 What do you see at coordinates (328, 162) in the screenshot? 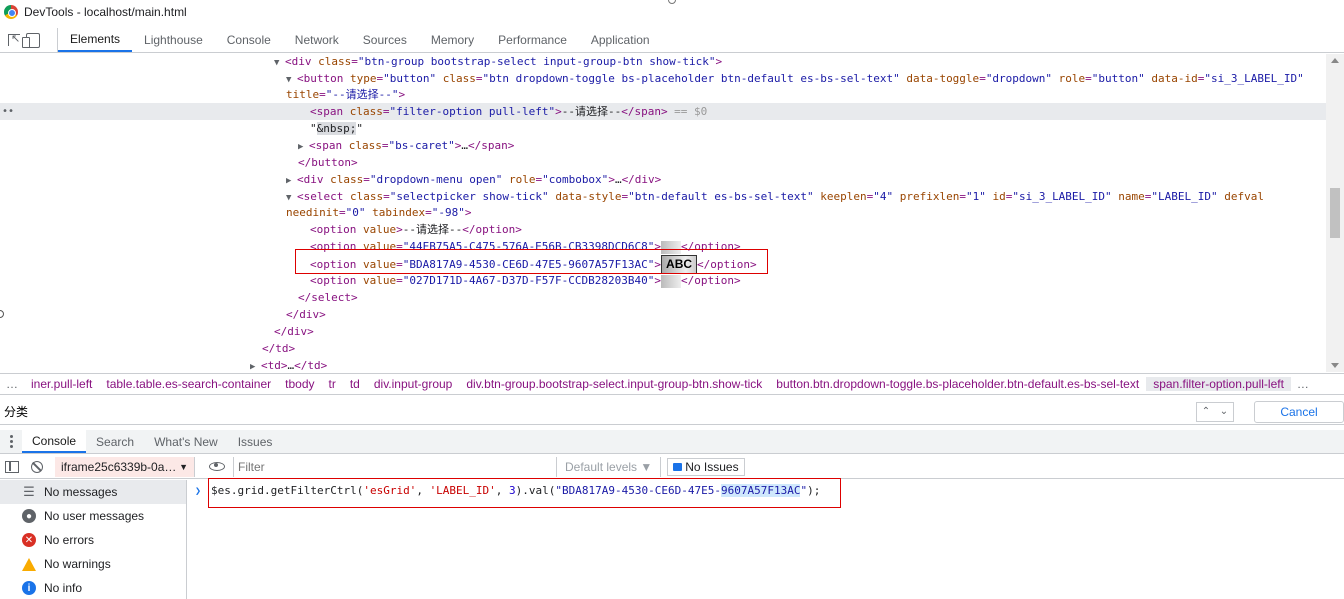
I see `dom-closing-tag: </button>` at bounding box center [328, 162].